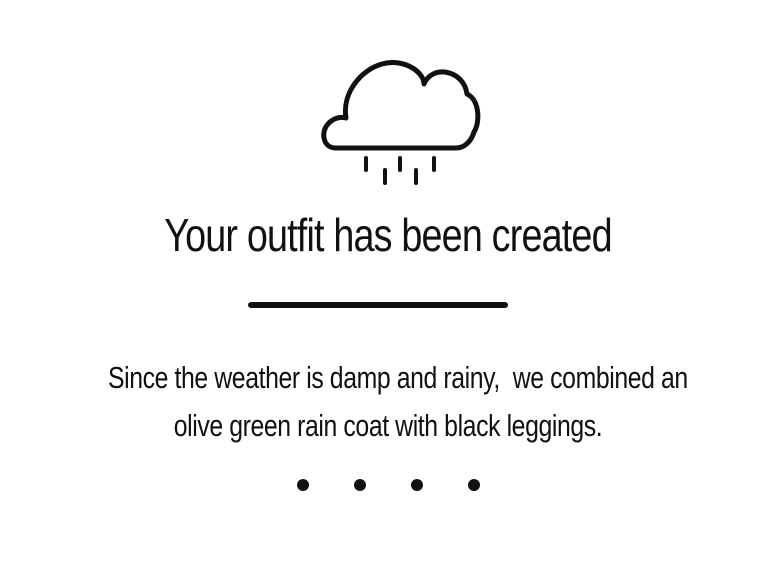  What do you see at coordinates (388, 485) in the screenshot?
I see `page-indicator` at bounding box center [388, 485].